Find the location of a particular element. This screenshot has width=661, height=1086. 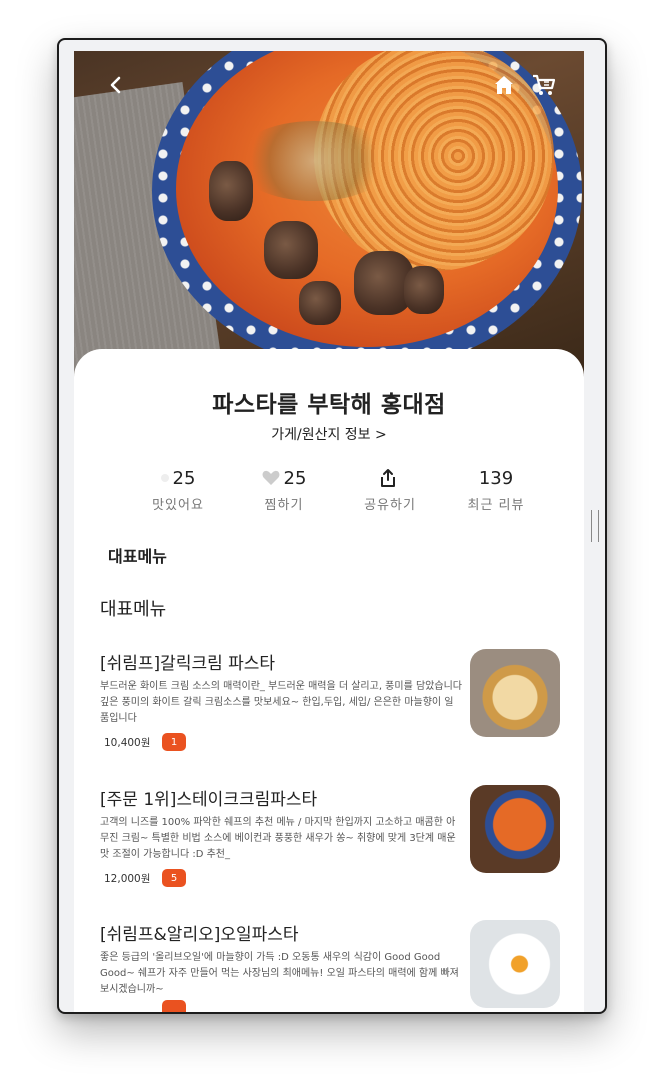

scroll-handle is located at coordinates (595, 526).